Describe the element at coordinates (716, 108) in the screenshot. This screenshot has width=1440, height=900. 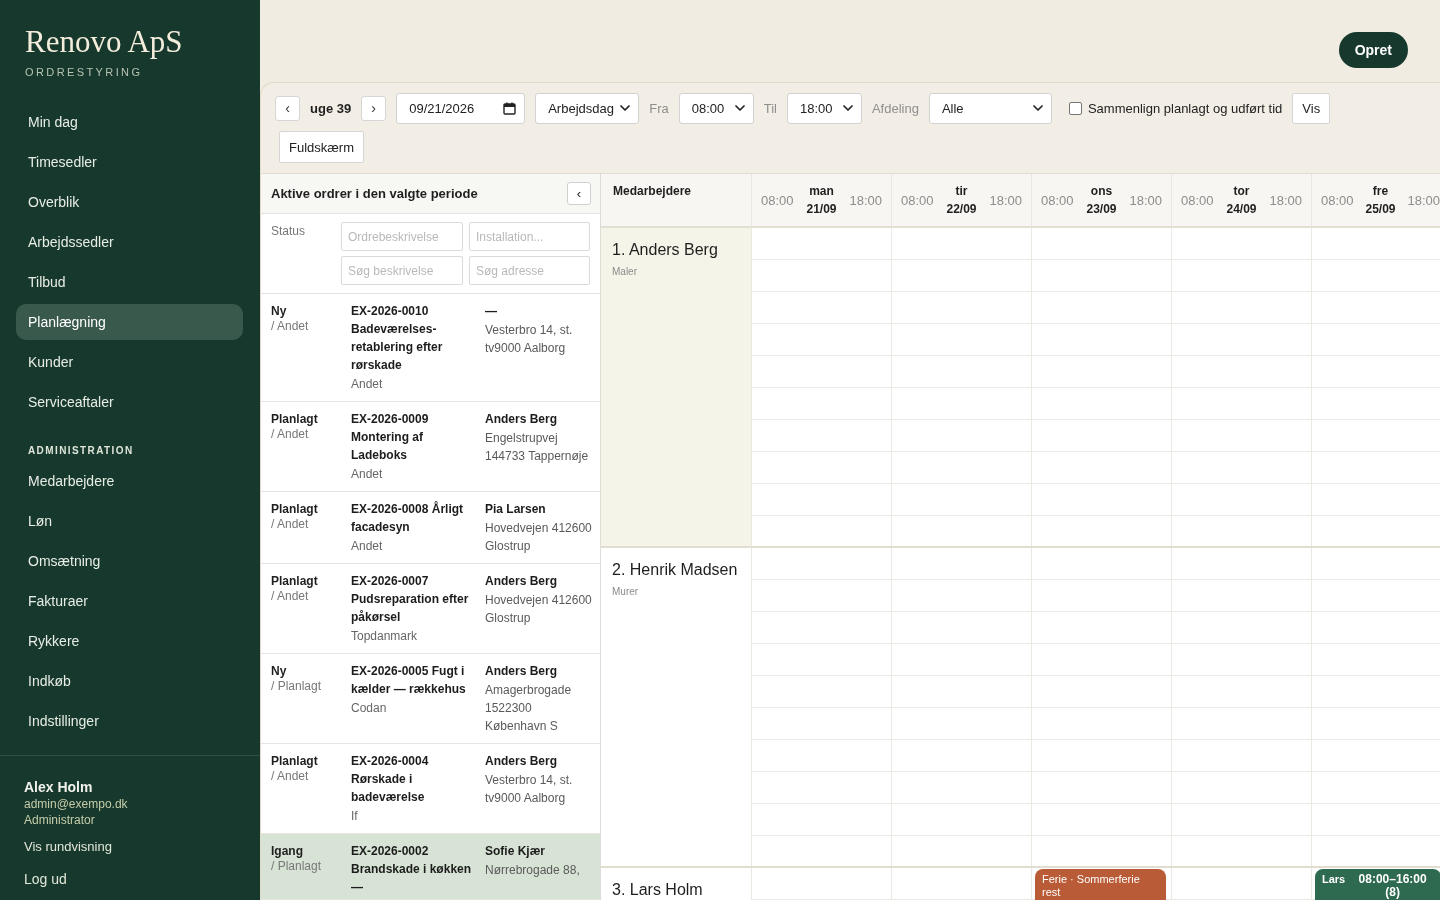
I see `from-time-select: 08:00` at that location.